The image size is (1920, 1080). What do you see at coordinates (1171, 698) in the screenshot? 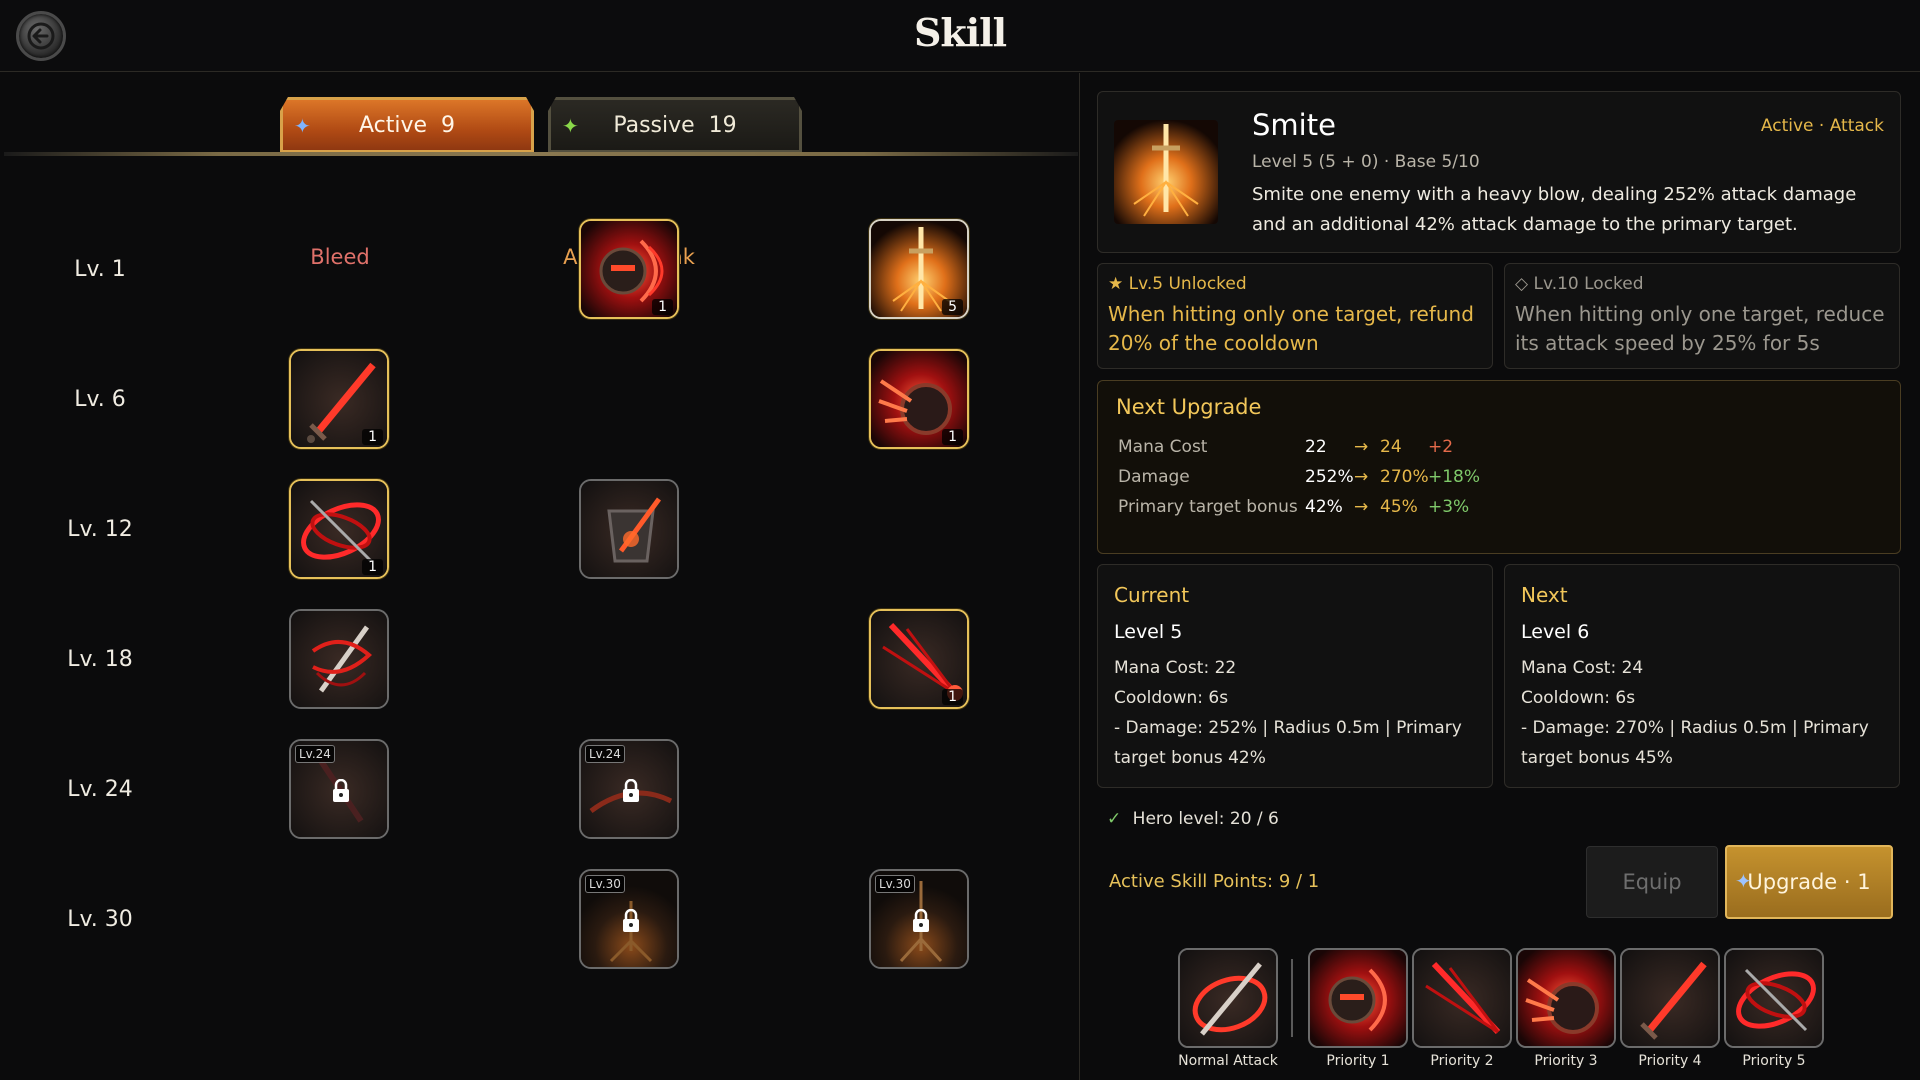
I see `current-cooldown: Cooldown: 6s` at bounding box center [1171, 698].